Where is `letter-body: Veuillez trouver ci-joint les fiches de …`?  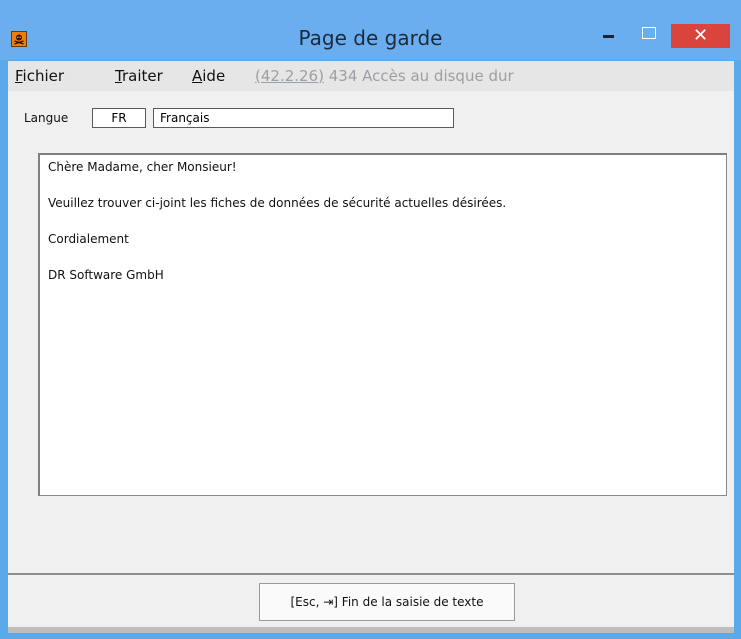 letter-body: Veuillez trouver ci-joint les fiches de … is located at coordinates (277, 203).